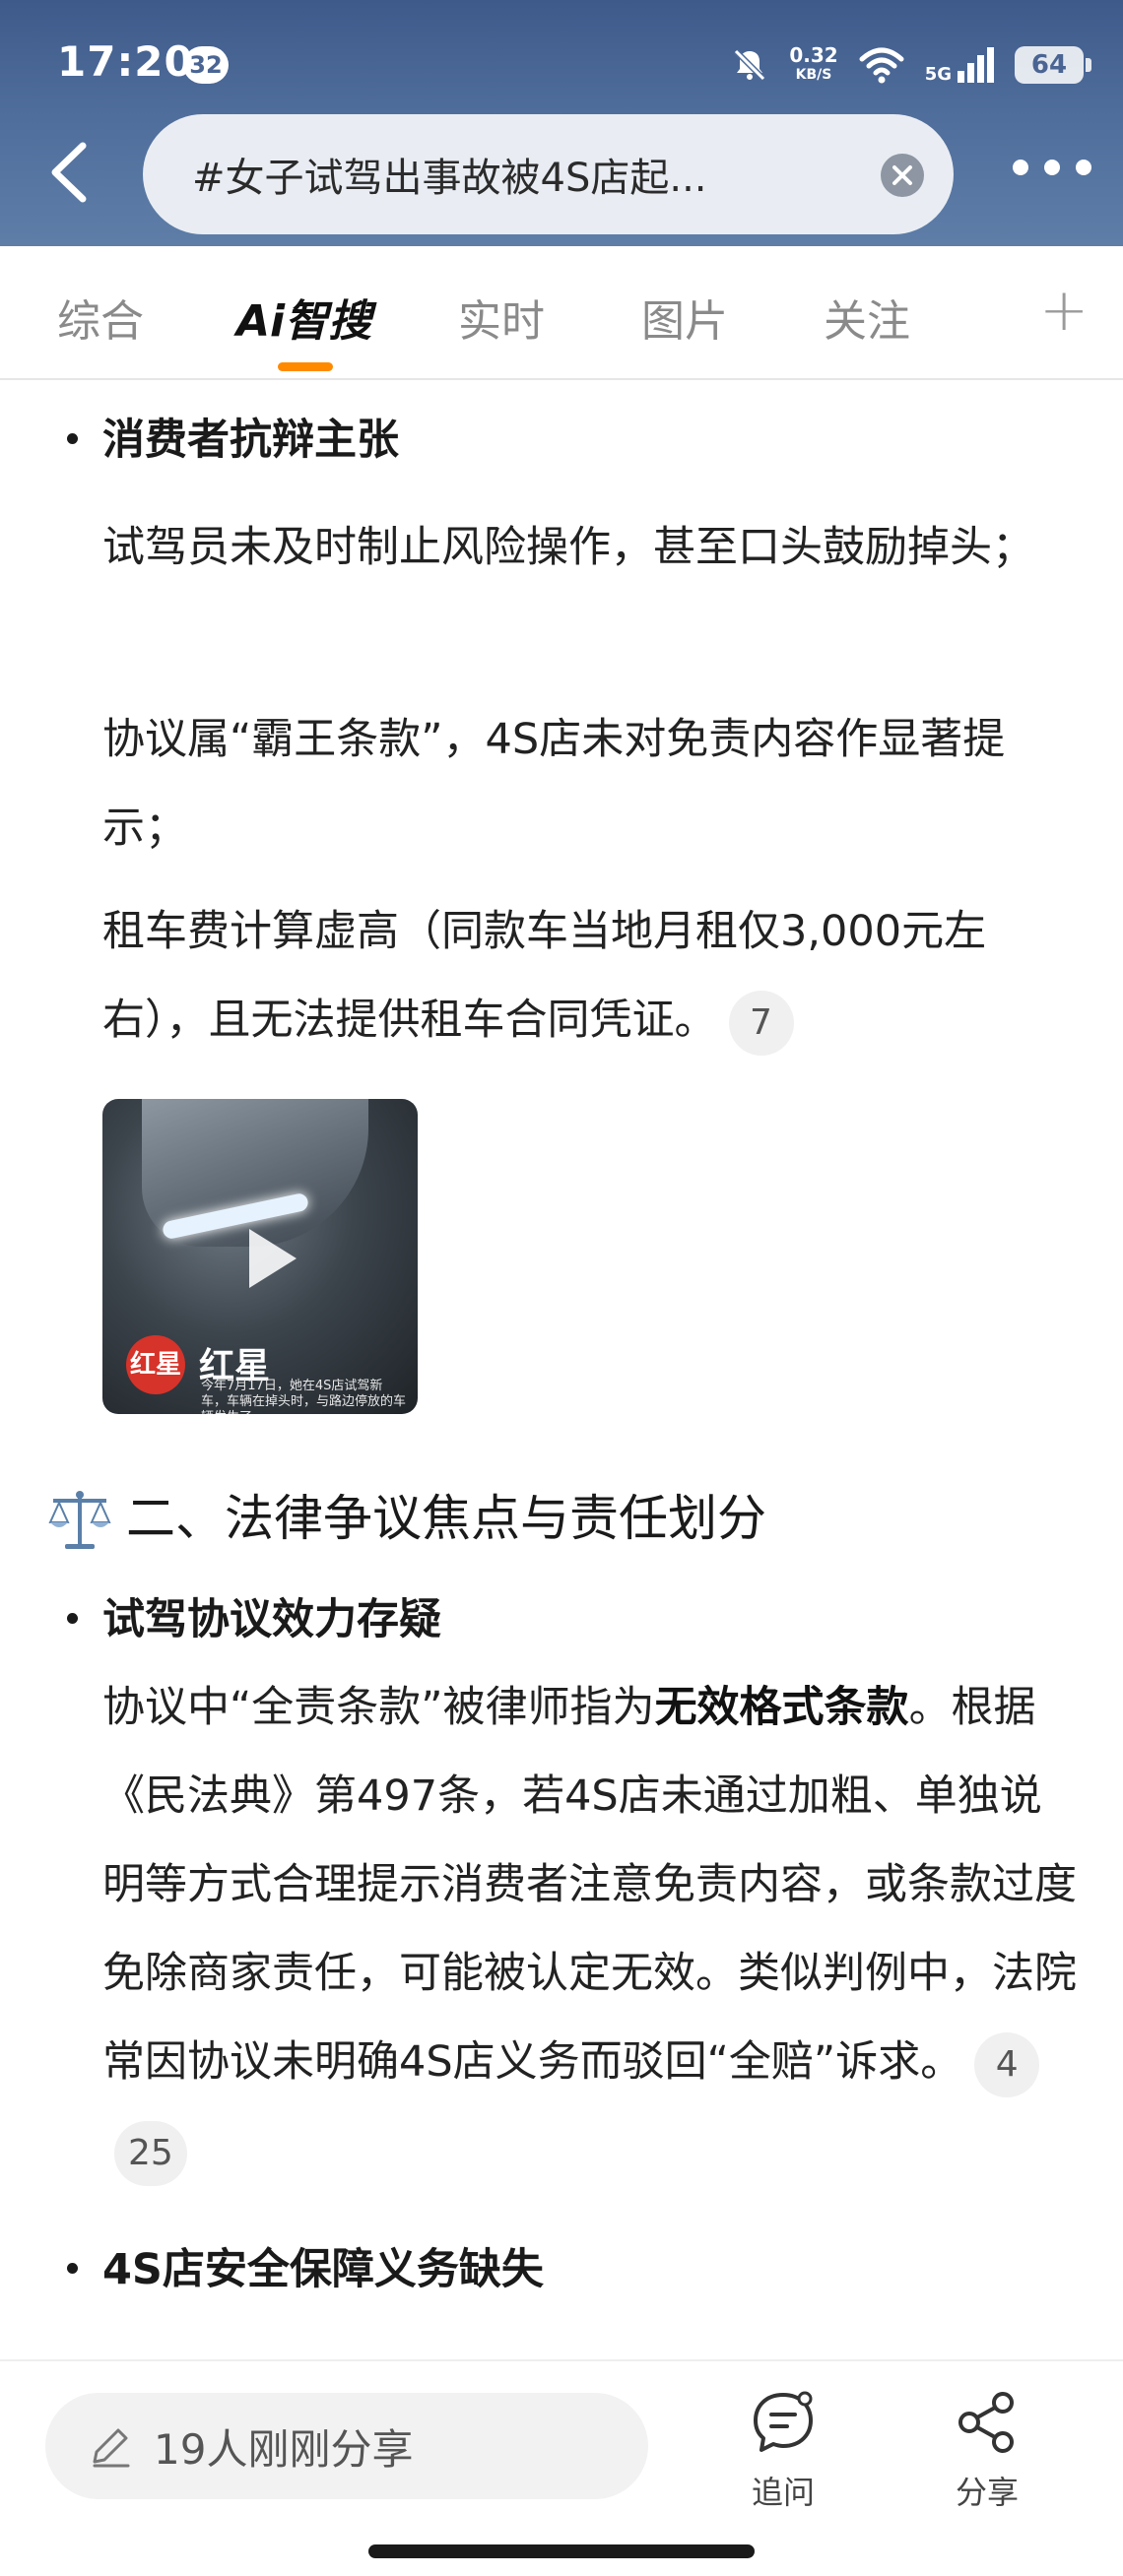 This screenshot has height=2576, width=1123. I want to click on chat-bubble-icon, so click(783, 2421).